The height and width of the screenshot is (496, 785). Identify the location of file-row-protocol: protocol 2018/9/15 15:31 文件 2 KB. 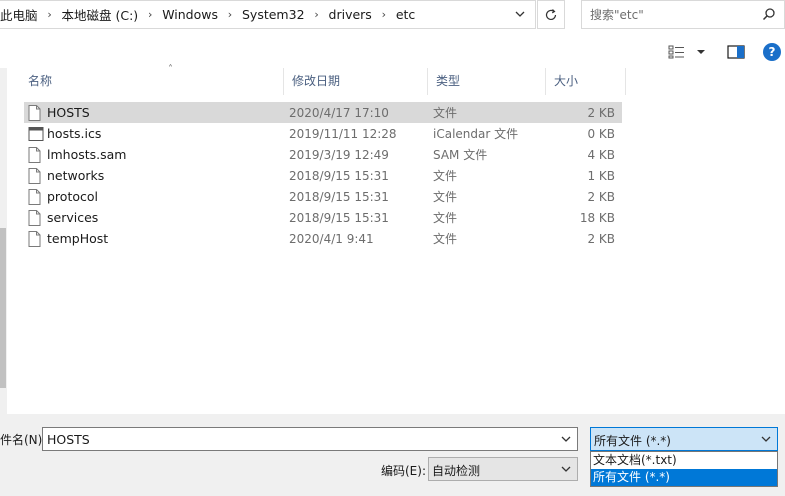
(323, 196).